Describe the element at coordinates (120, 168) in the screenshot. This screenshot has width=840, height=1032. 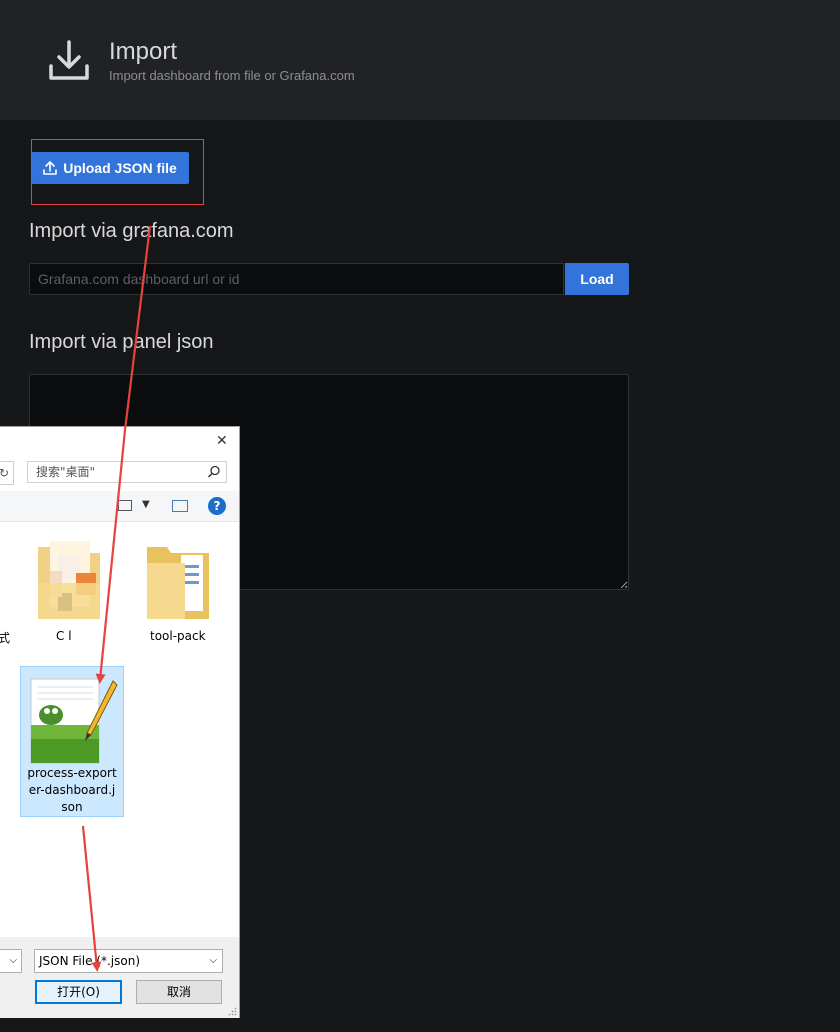
I see `upload-json-label: Upload JSON file` at that location.